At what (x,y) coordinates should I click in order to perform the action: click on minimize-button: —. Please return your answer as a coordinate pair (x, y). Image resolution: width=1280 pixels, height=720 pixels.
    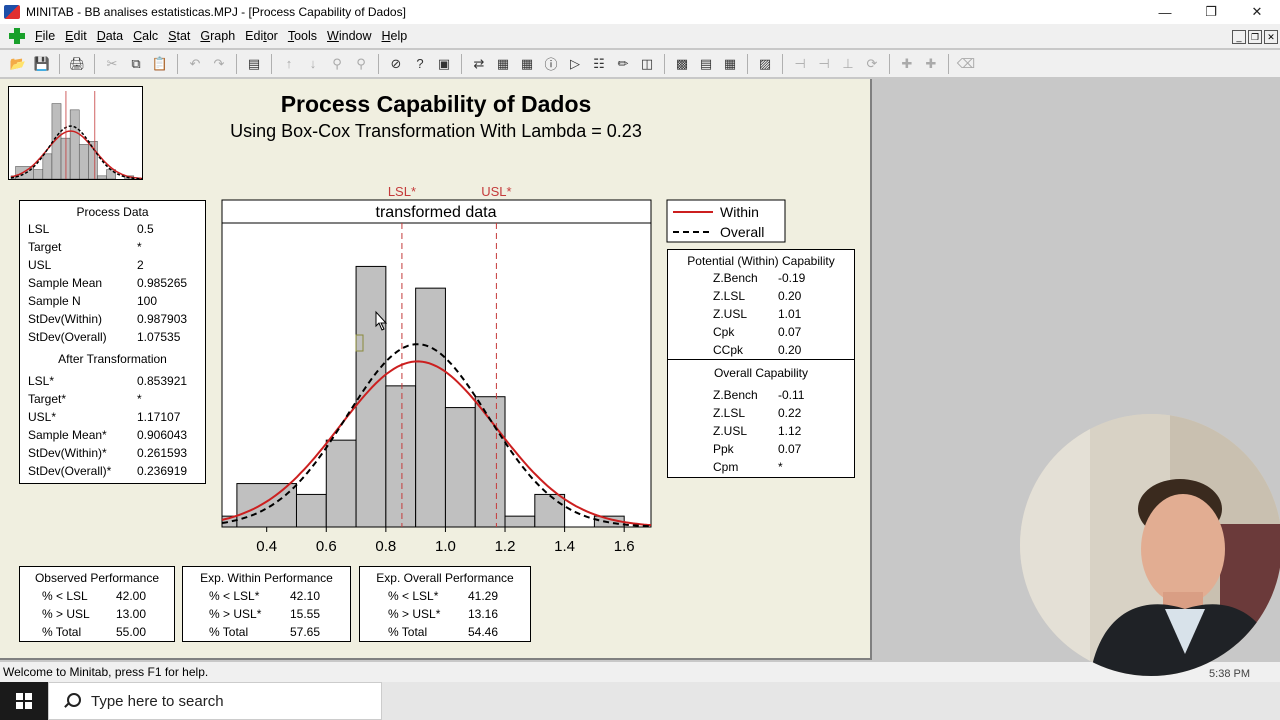
    Looking at the image, I should click on (1165, 12).